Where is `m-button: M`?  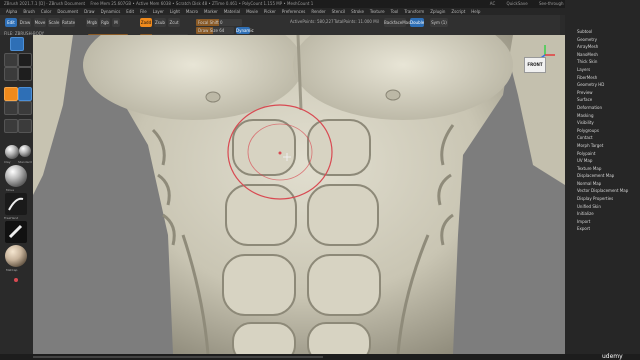
m-button: M is located at coordinates (116, 22).